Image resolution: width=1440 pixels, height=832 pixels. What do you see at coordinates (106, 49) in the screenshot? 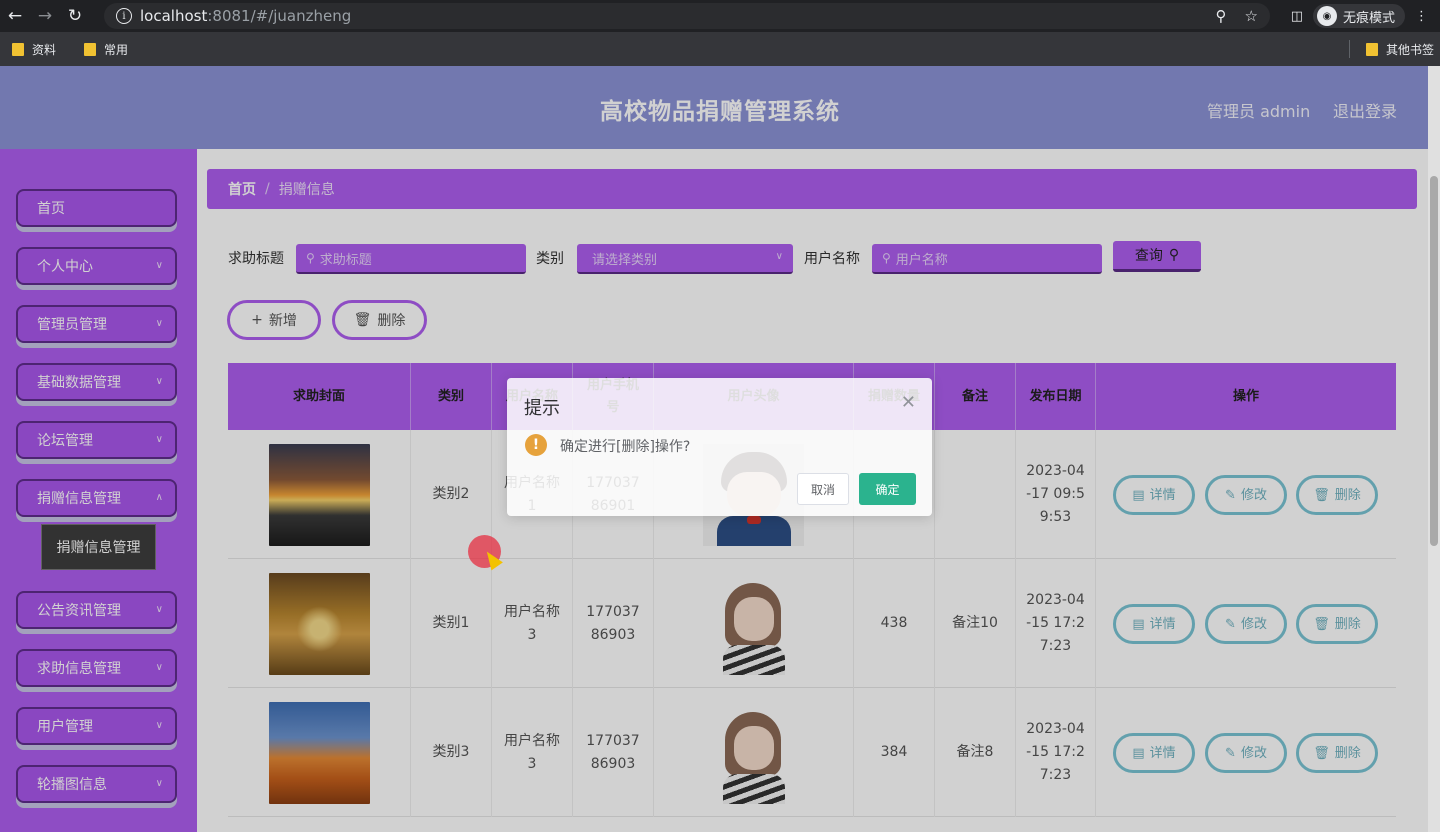
I see `bookmark-folder-2: 常用` at bounding box center [106, 49].